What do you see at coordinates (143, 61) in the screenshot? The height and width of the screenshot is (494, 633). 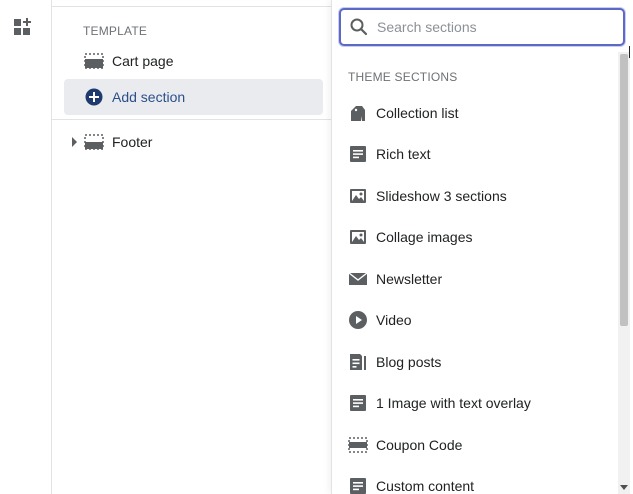 I see `cart-page-label: Cart page` at bounding box center [143, 61].